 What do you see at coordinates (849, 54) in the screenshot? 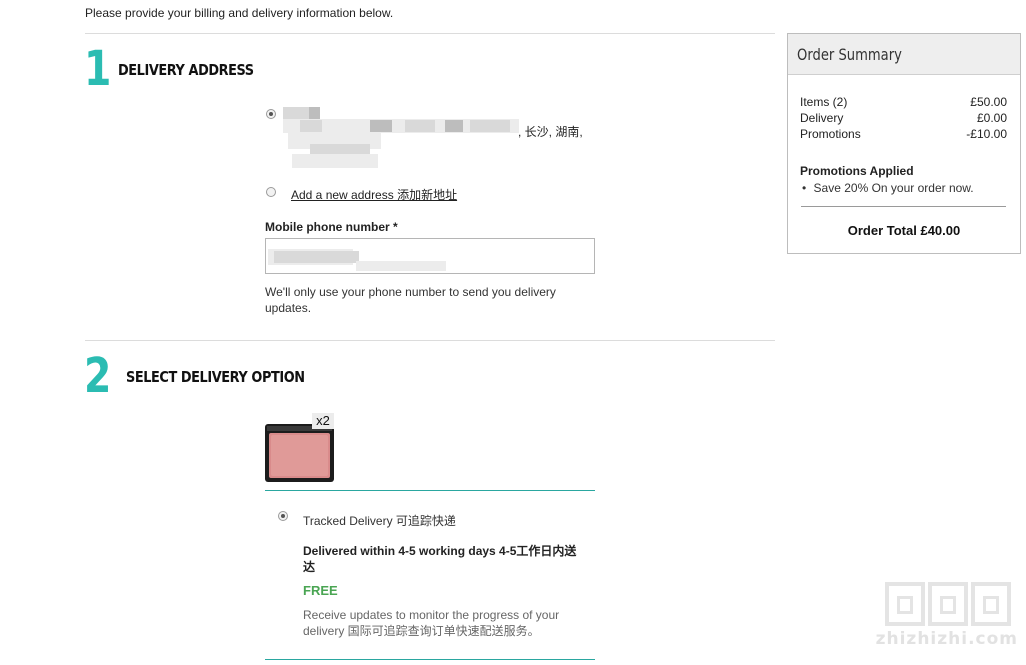
I see `order-summary-title: Order Summary` at bounding box center [849, 54].